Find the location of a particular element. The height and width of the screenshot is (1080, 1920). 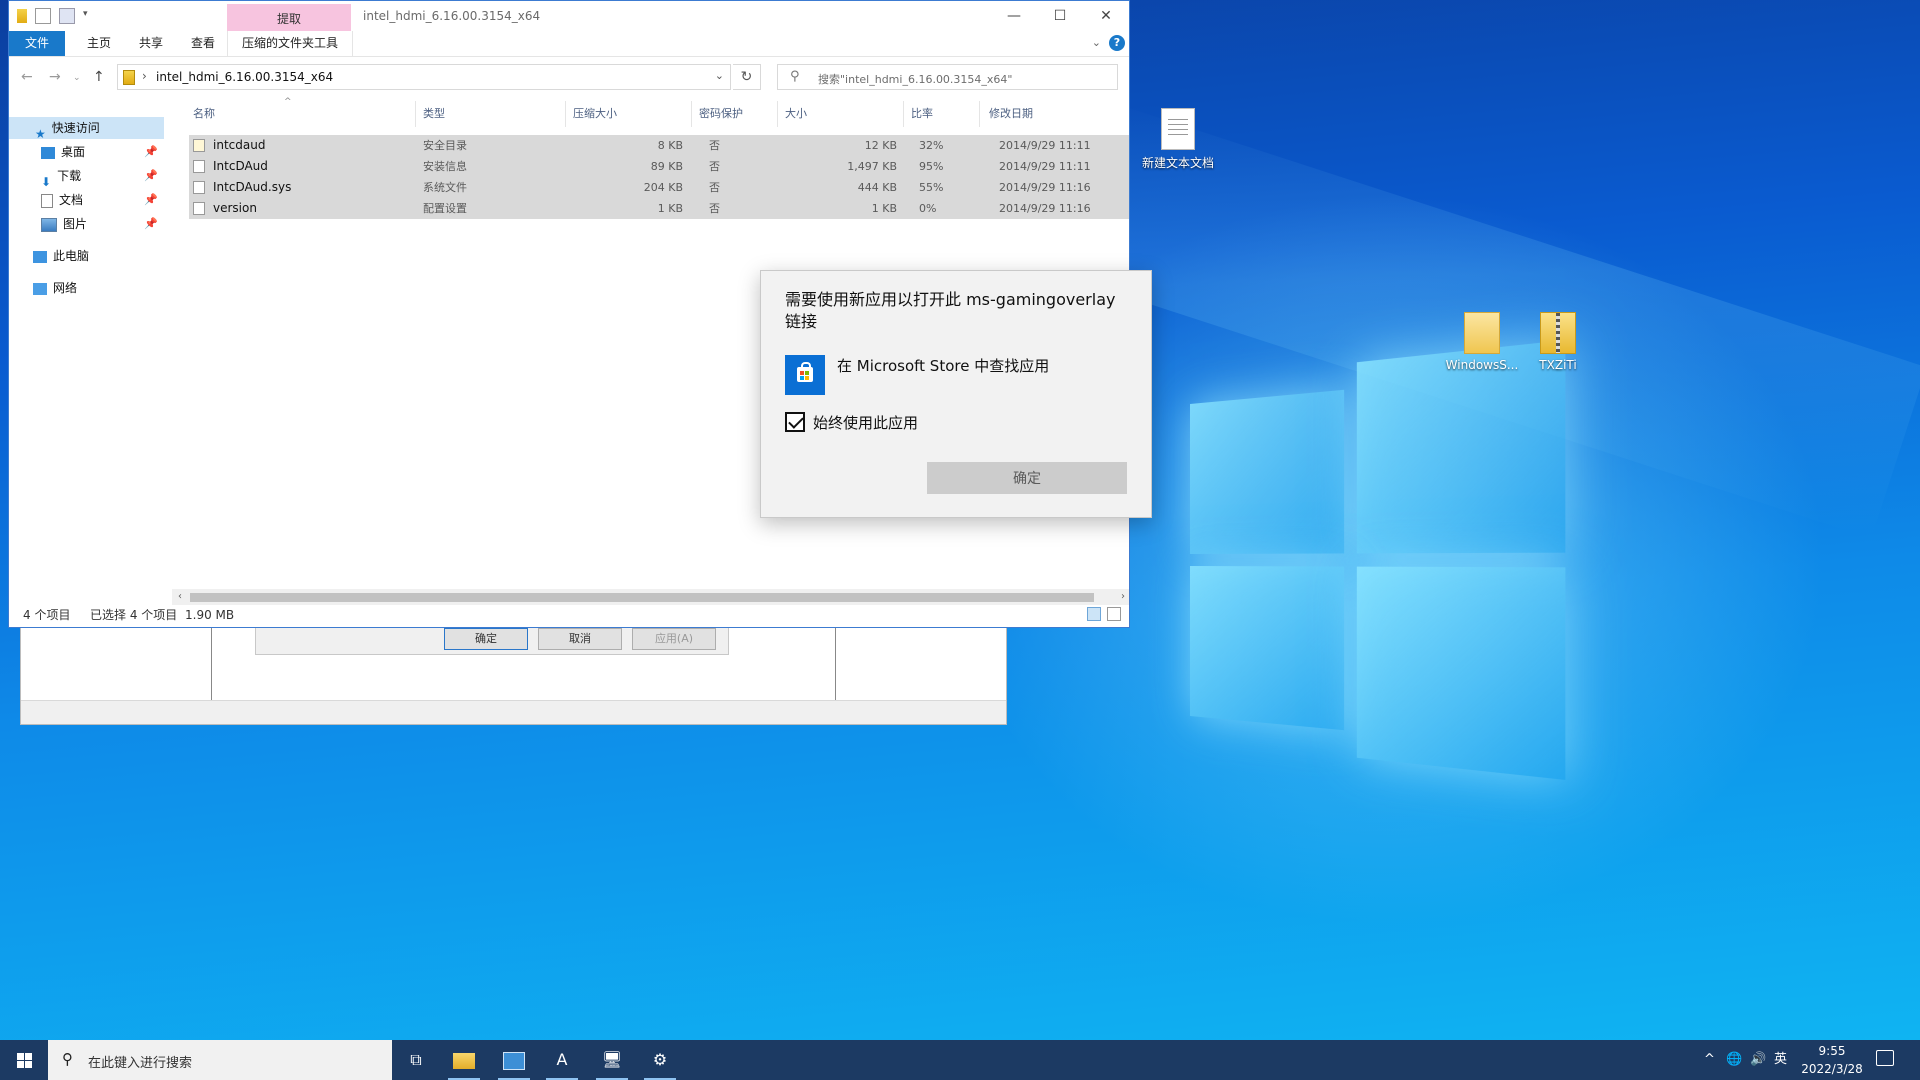

ime-indicator: 英 is located at coordinates (1780, 1060).